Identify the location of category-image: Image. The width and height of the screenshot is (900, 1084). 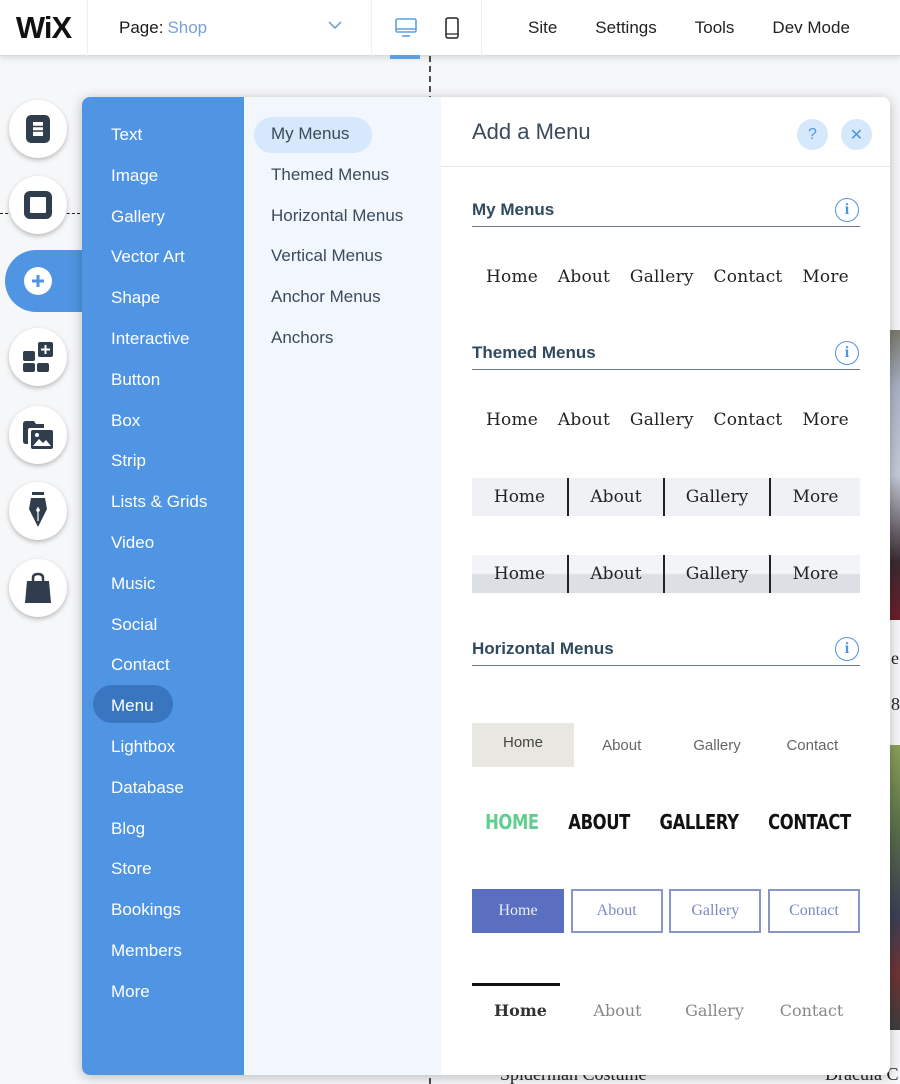
(163, 182).